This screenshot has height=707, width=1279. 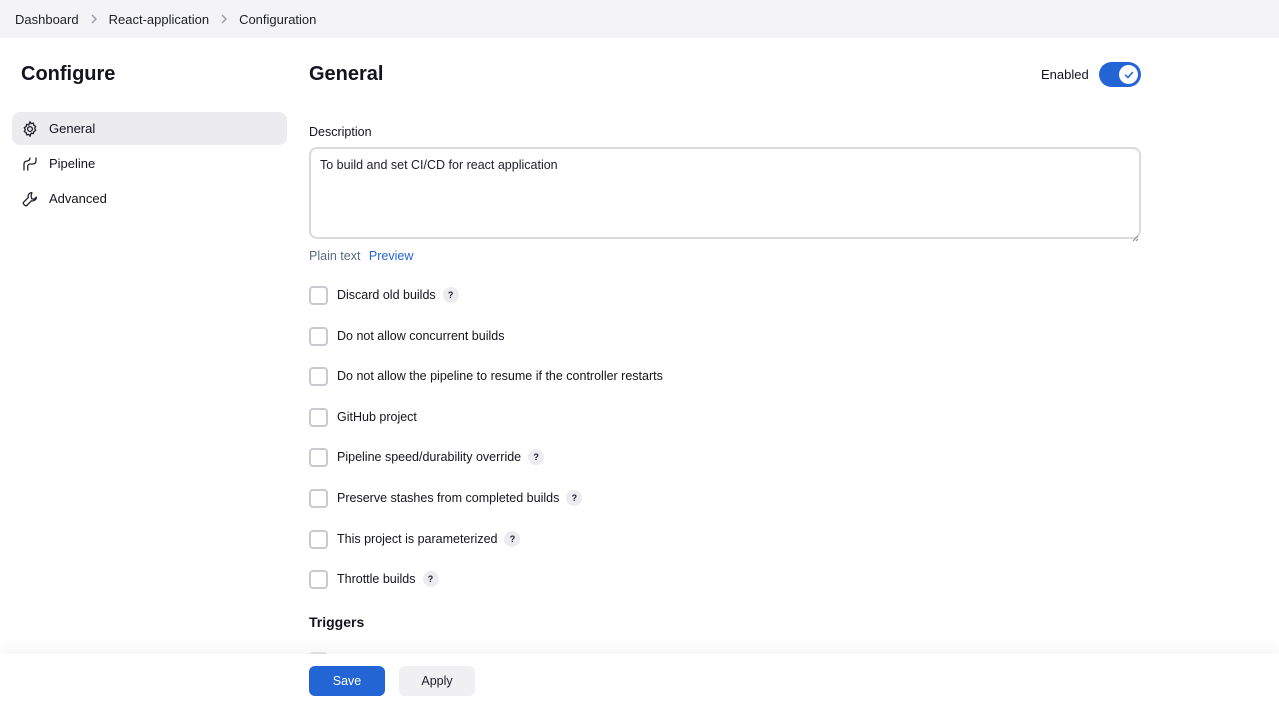 I want to click on option-label: Preserve stashes from completed builds, so click(x=448, y=498).